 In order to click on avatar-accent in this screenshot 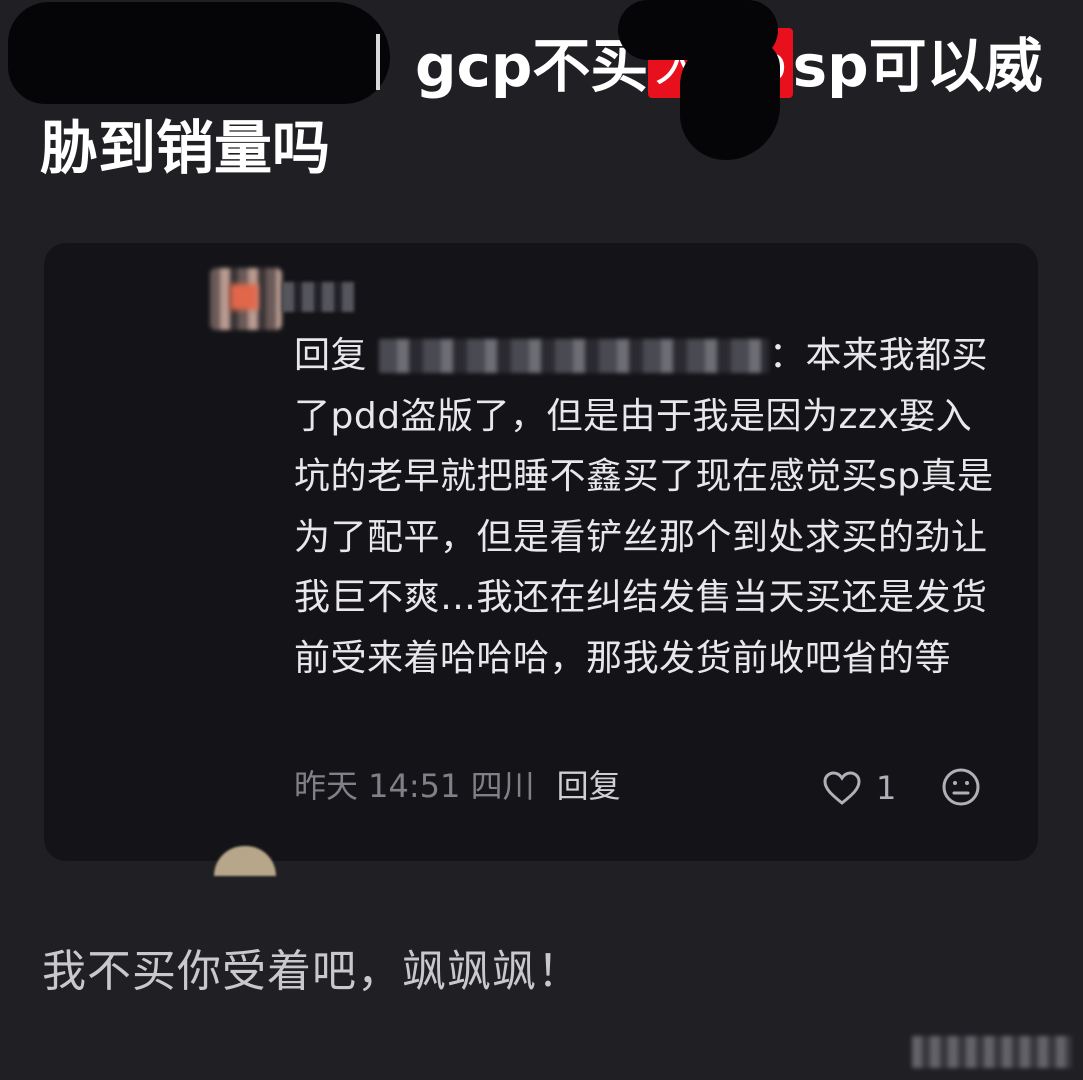, I will do `click(244, 297)`.